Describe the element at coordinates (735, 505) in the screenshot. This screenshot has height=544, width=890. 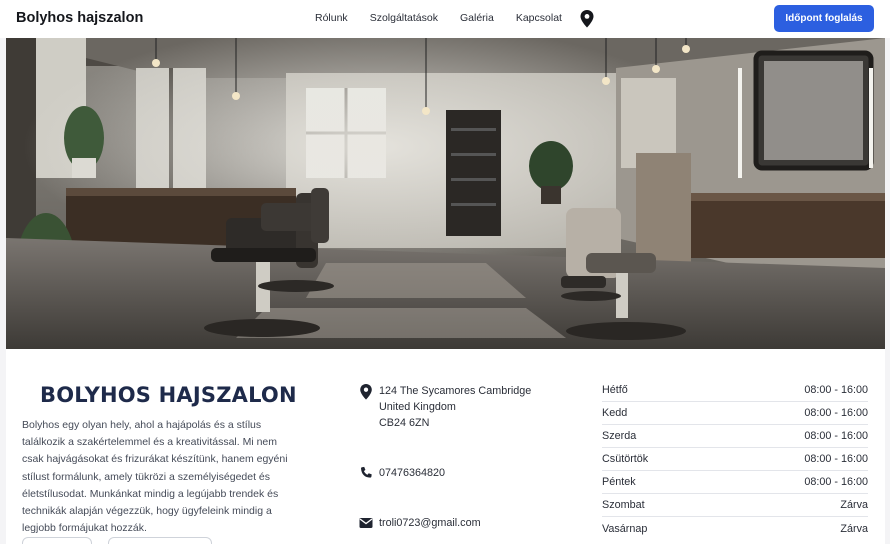
I see `hours-row: Szombat Zárva` at that location.